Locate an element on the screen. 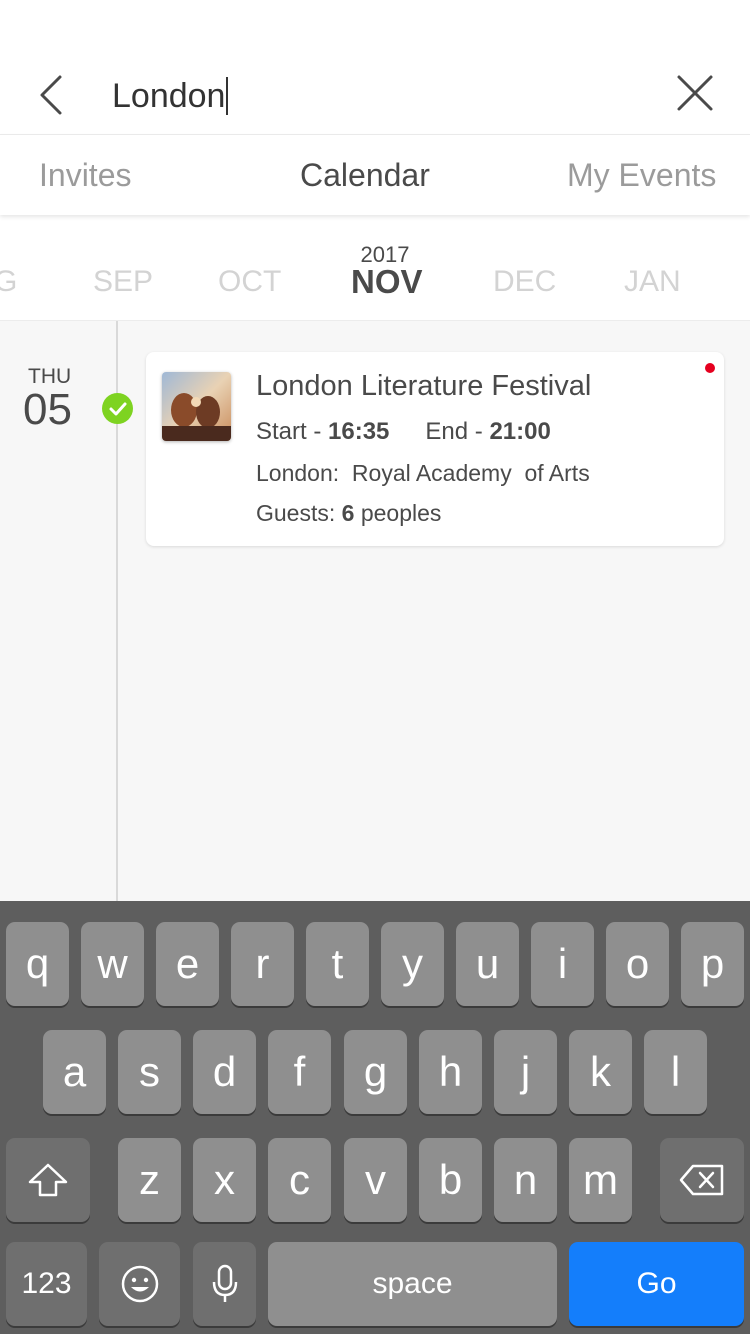  search-input: London is located at coordinates (372, 96).